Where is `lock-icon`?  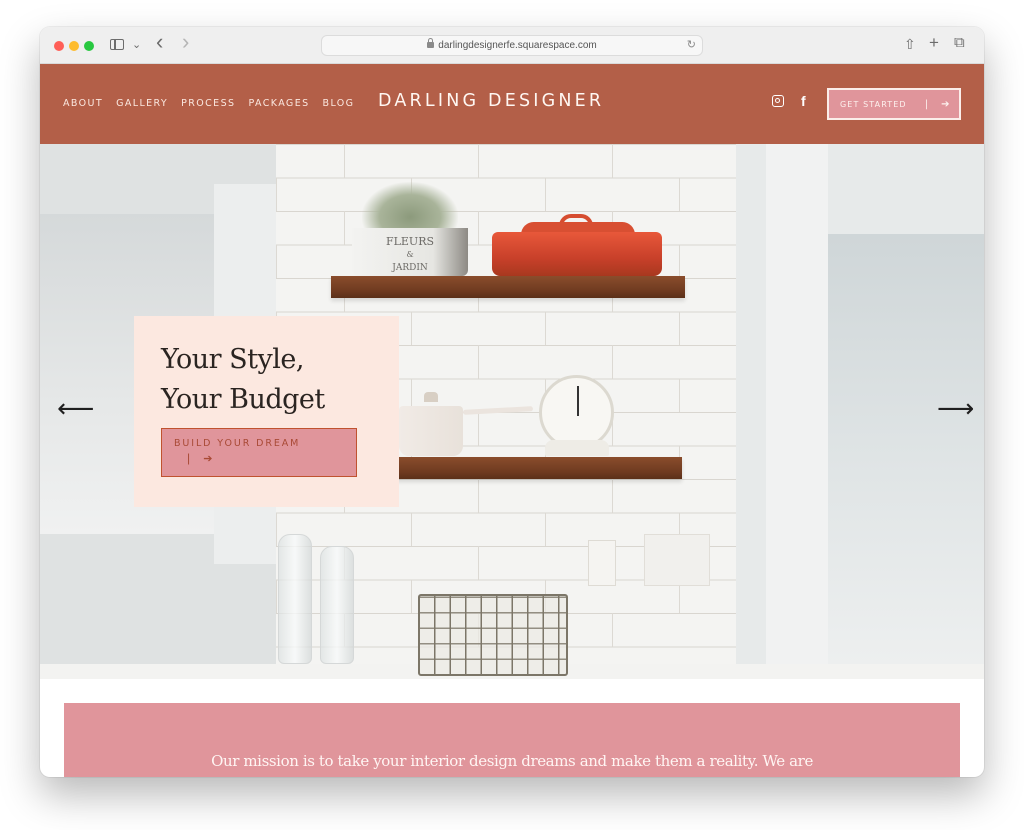
lock-icon is located at coordinates (431, 43).